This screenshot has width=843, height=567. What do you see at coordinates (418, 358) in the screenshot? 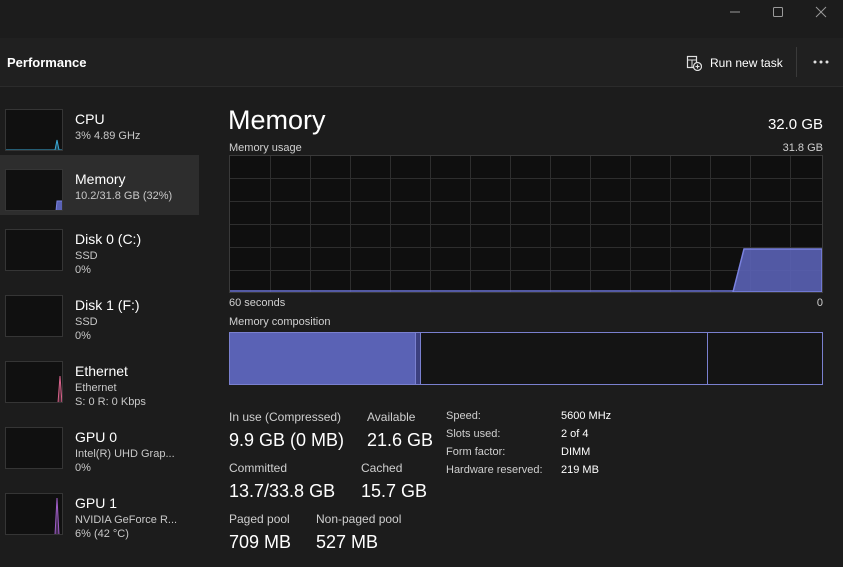
I see `composition-modified` at bounding box center [418, 358].